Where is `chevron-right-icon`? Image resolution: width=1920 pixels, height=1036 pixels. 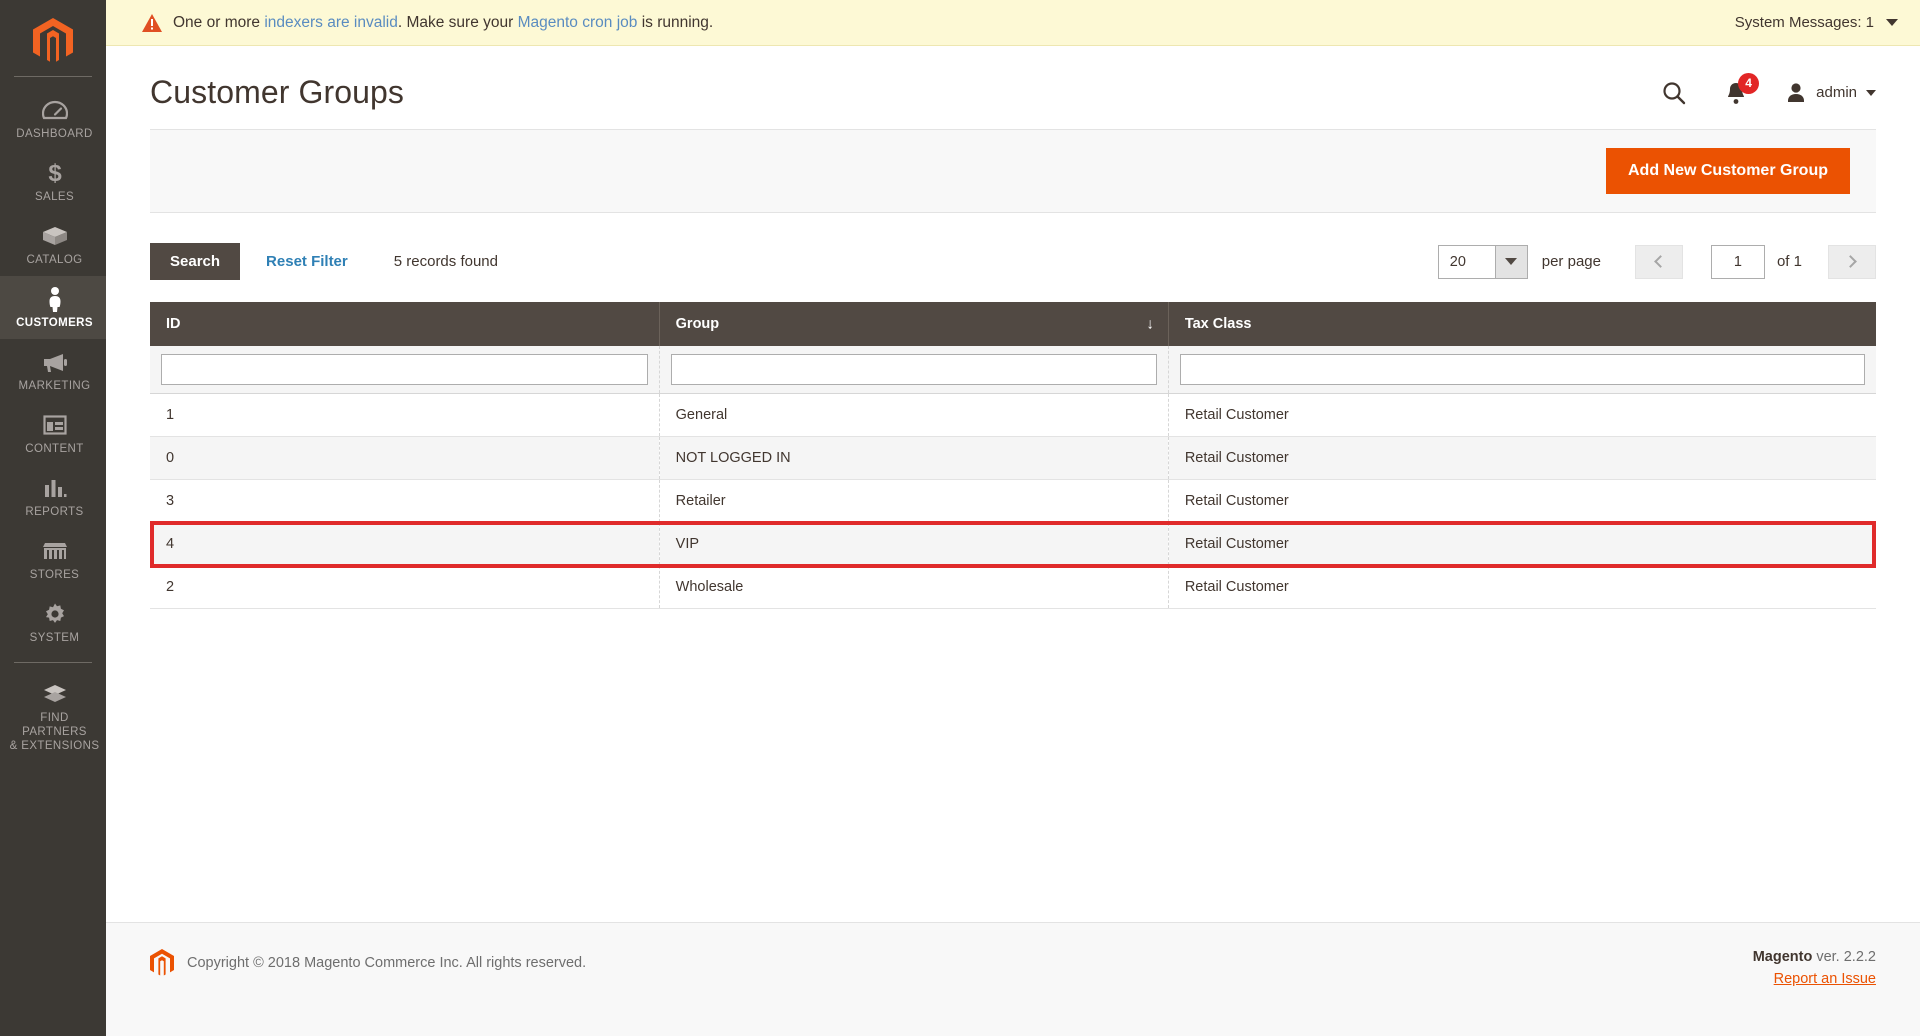 chevron-right-icon is located at coordinates (1850, 261).